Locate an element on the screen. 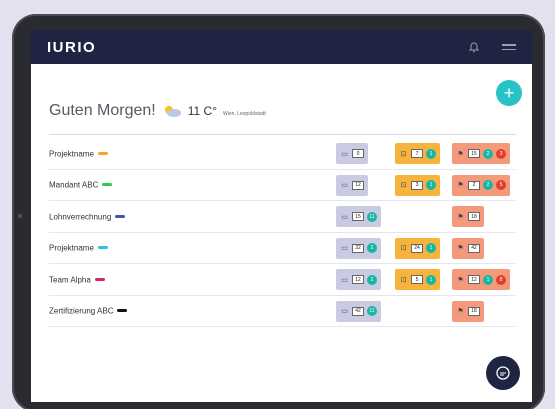 This screenshot has height=409, width=555. list-item: Team Alpha ▭ 12 2 ⊡ 5 1 ⚑ 12 1 8 is located at coordinates (282, 280).